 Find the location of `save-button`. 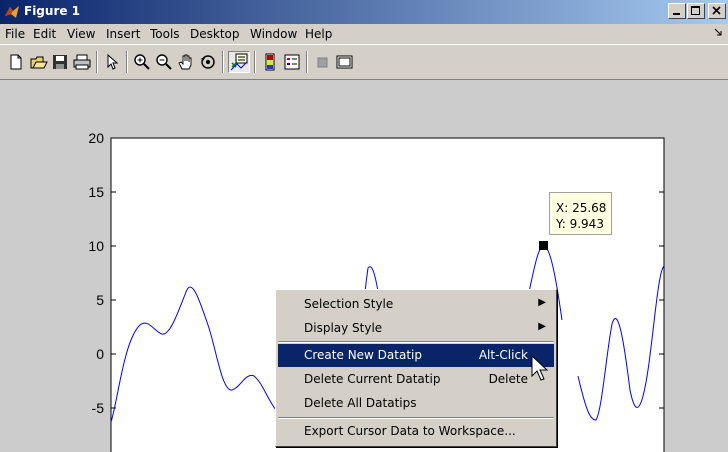

save-button is located at coordinates (60, 62).